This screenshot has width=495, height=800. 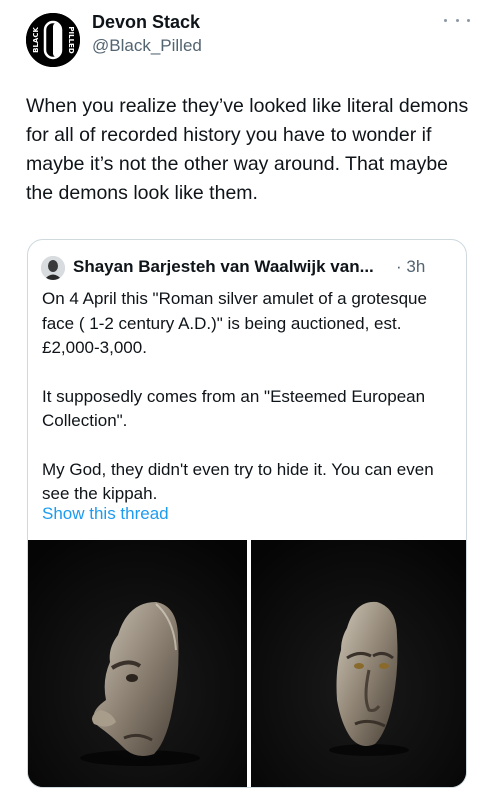 I want to click on author-name: Devon Stack, so click(x=146, y=22).